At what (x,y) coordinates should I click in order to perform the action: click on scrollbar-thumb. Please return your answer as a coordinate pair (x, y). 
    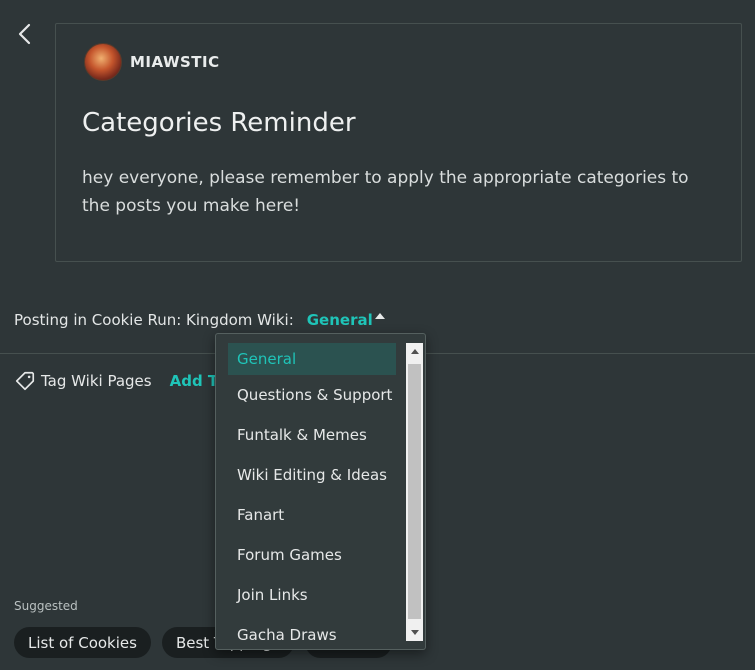
    Looking at the image, I should click on (414, 491).